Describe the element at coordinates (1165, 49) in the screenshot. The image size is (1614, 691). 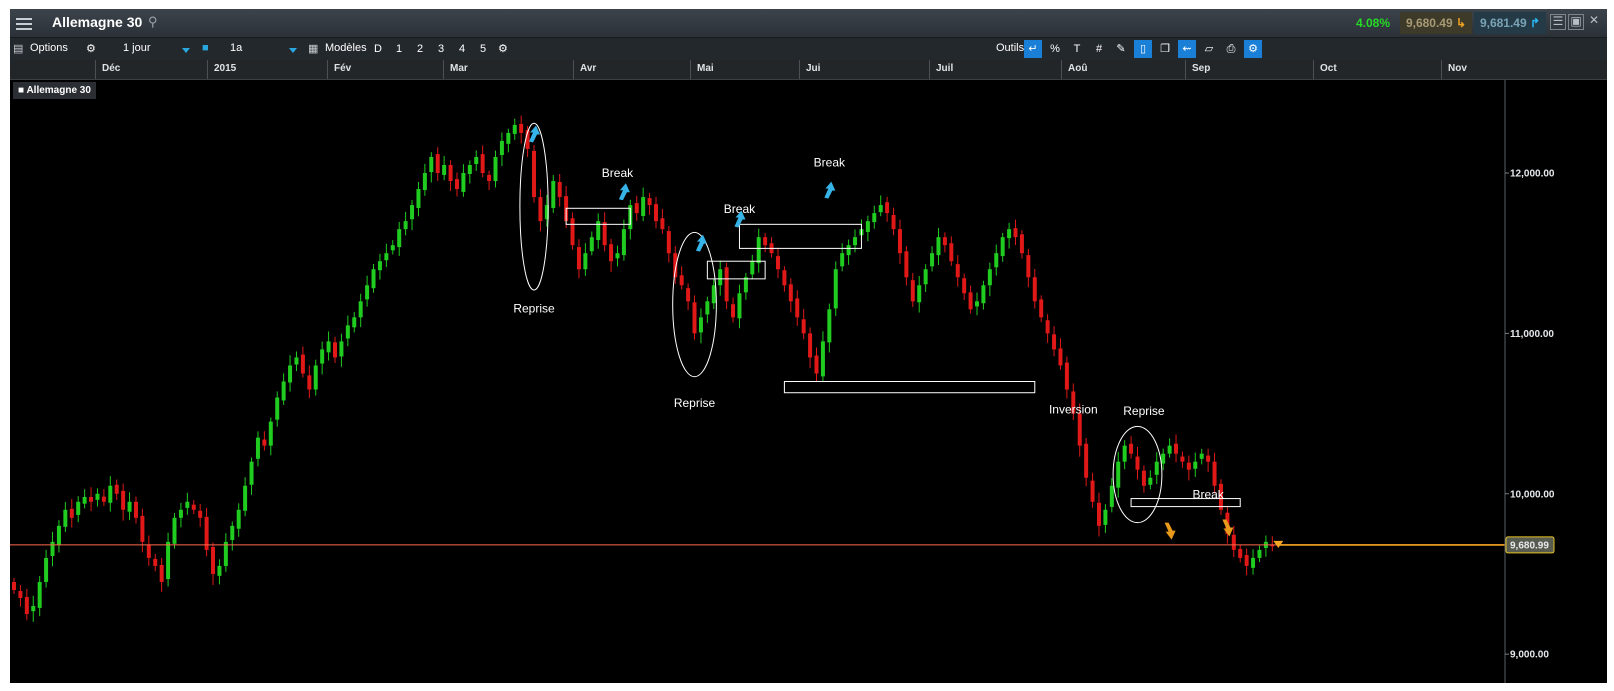
I see `layers-tool-icon: ❐` at that location.